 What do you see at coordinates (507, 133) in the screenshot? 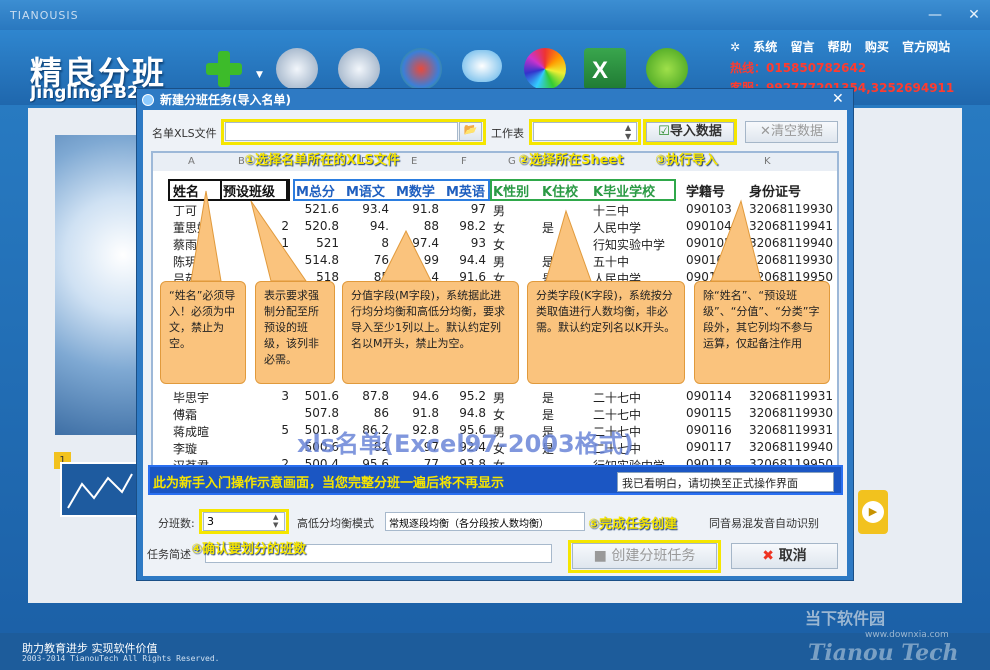
I see `sheet-label: 工作表` at bounding box center [507, 133].